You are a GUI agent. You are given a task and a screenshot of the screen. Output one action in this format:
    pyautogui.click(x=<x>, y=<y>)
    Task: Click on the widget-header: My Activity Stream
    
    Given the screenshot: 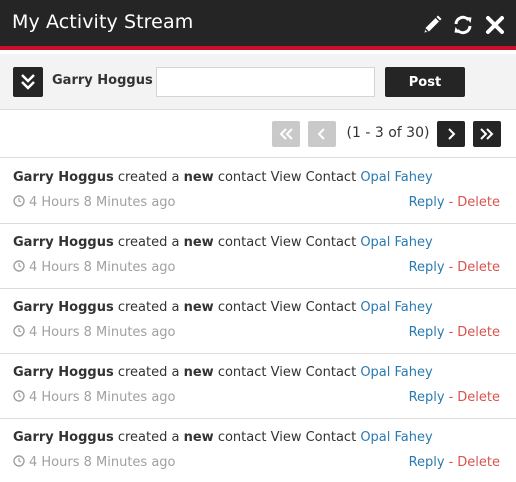 What is the action you would take?
    pyautogui.click(x=258, y=25)
    